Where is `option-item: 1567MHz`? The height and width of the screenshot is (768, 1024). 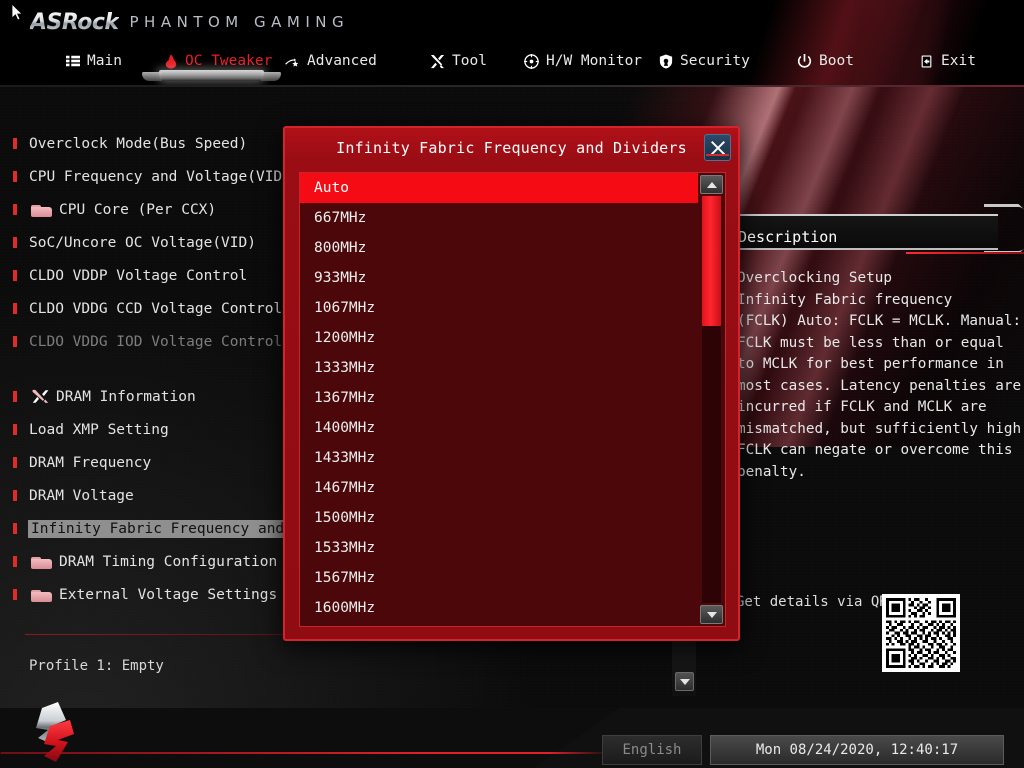
option-item: 1567MHz is located at coordinates (499, 578).